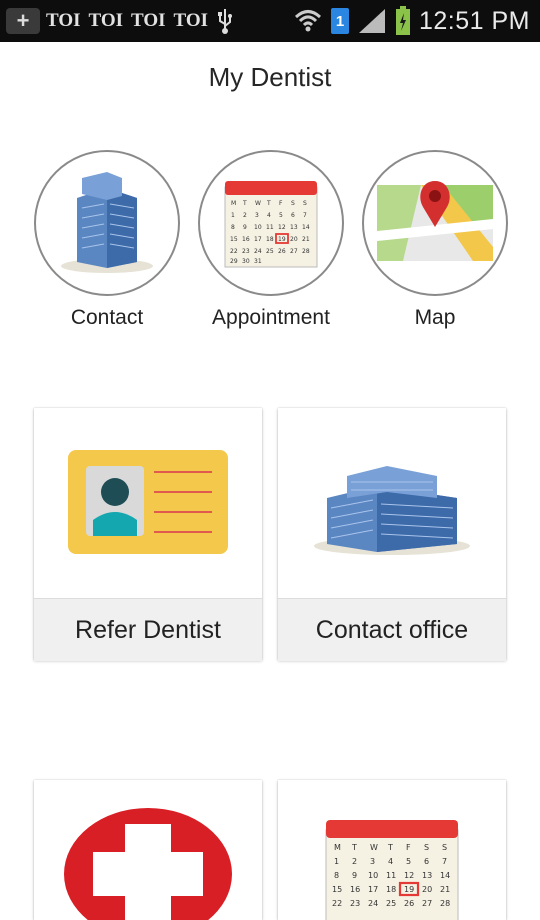  I want to click on notification-texts: TOI TOI TOI TOI, so click(127, 21).